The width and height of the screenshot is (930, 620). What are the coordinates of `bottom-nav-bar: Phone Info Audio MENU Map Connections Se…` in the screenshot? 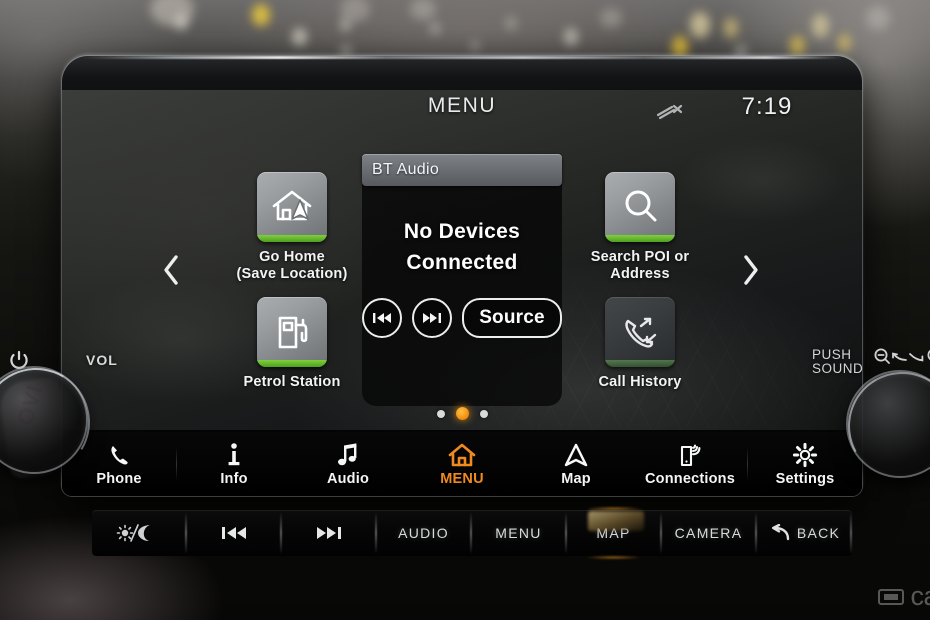 It's located at (462, 464).